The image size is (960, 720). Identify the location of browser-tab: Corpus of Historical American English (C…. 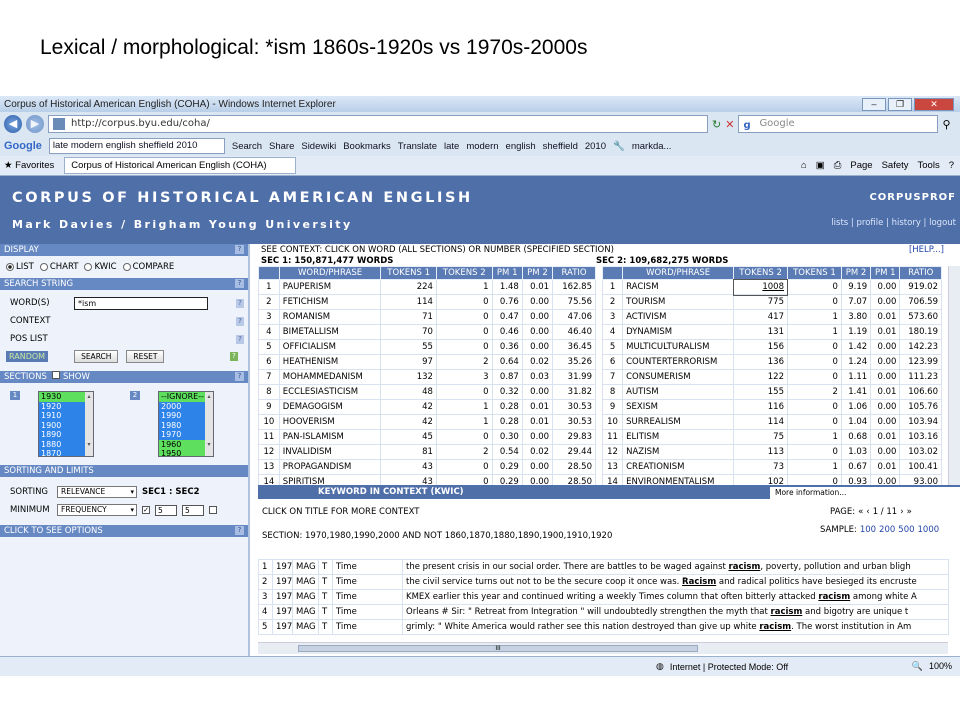
(180, 165).